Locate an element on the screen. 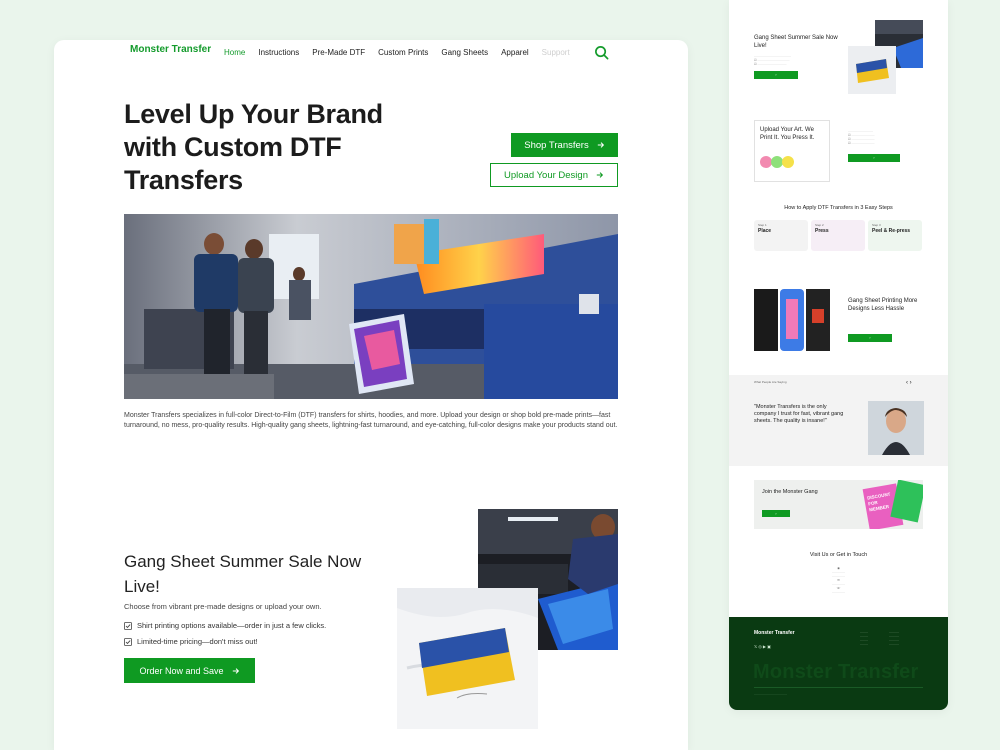  side-step-card: Step 2 Press is located at coordinates (838, 235).